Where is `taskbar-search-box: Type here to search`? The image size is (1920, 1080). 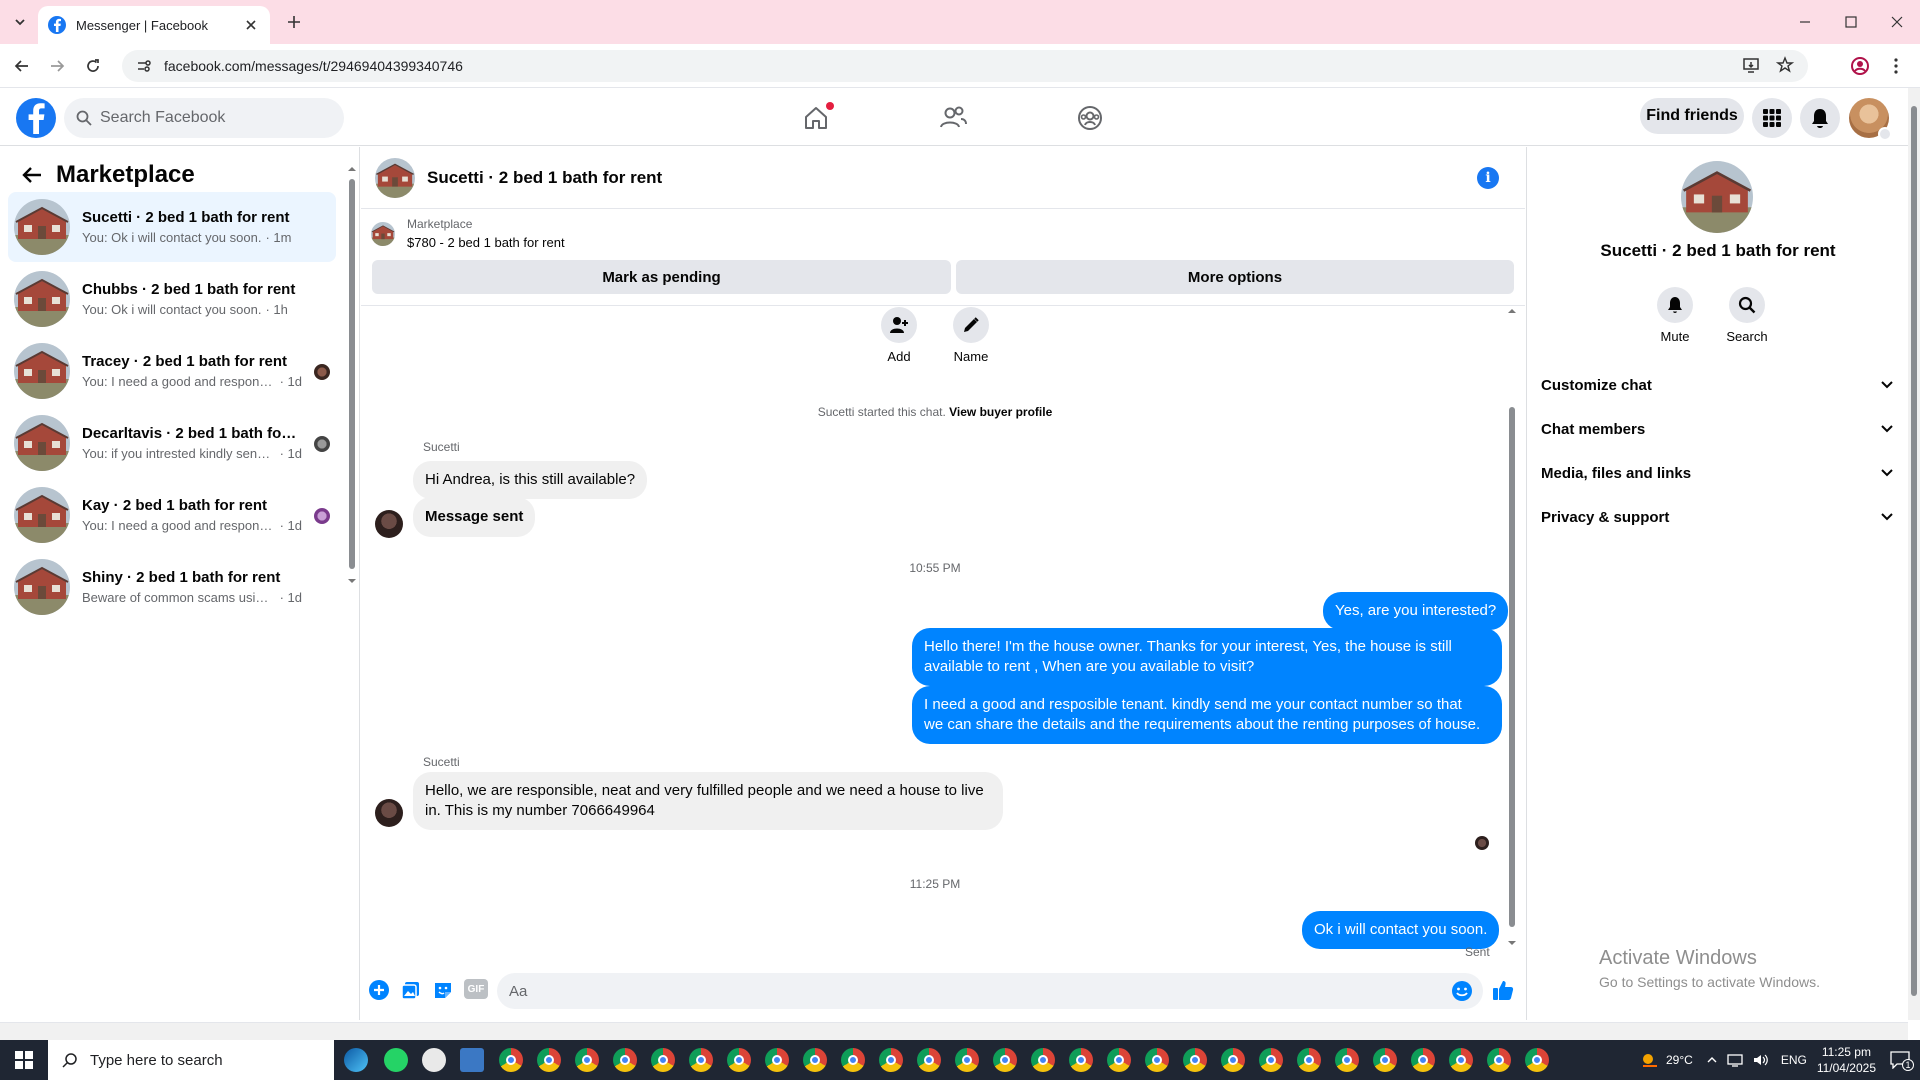
taskbar-search-box: Type here to search is located at coordinates (191, 1060).